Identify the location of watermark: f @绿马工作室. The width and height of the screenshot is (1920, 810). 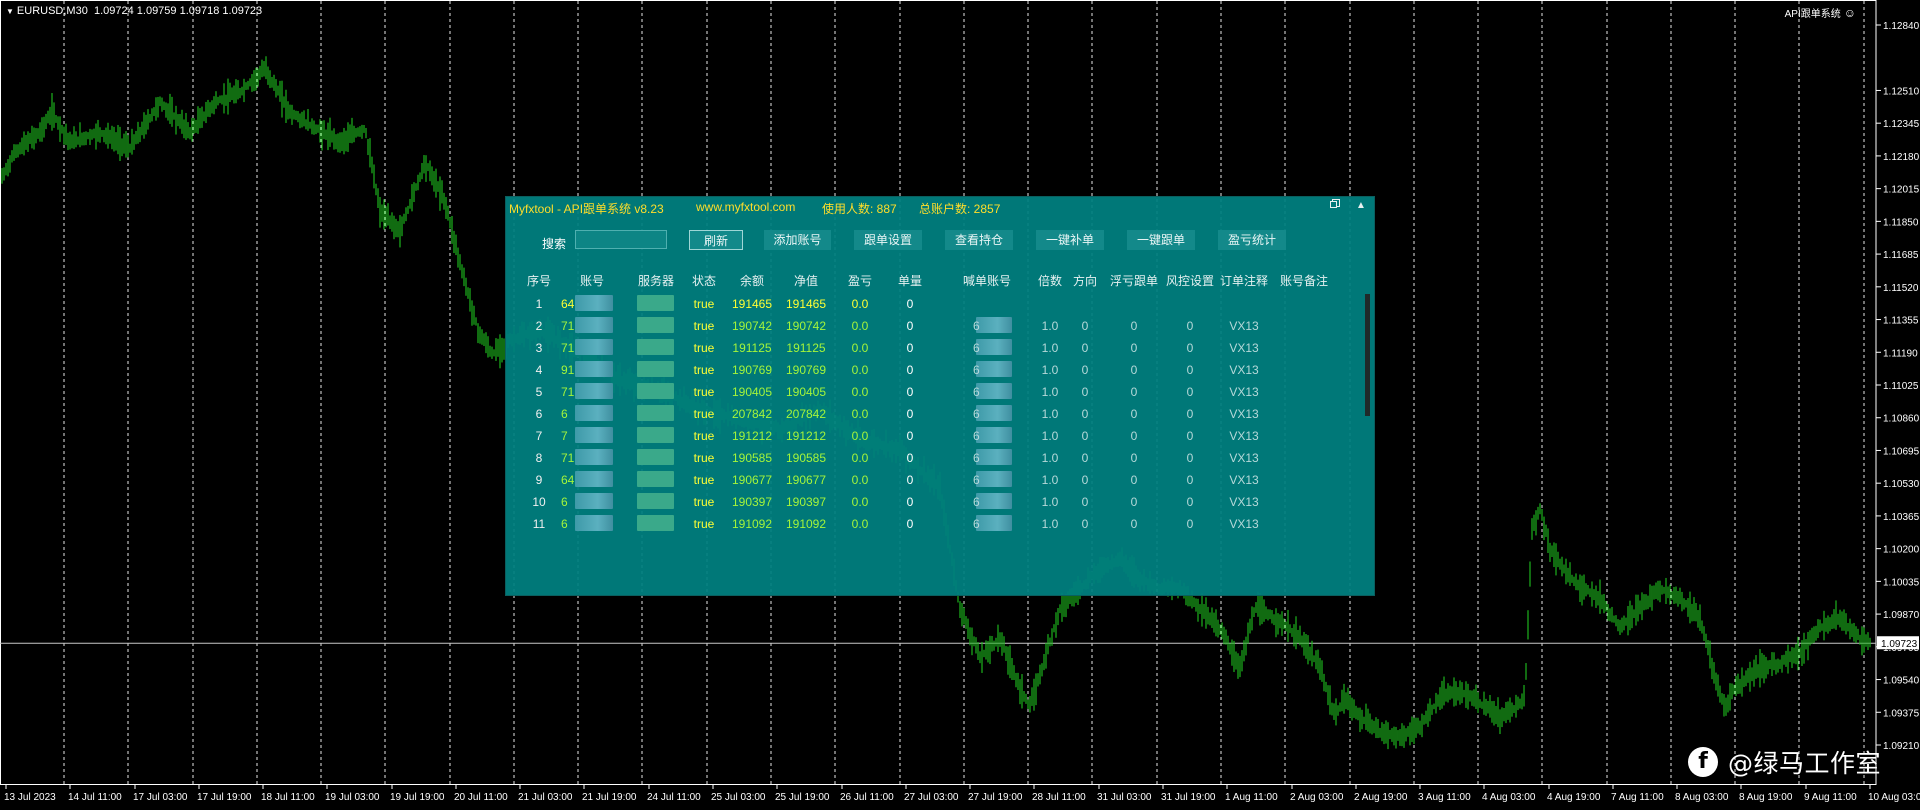
(1784, 762).